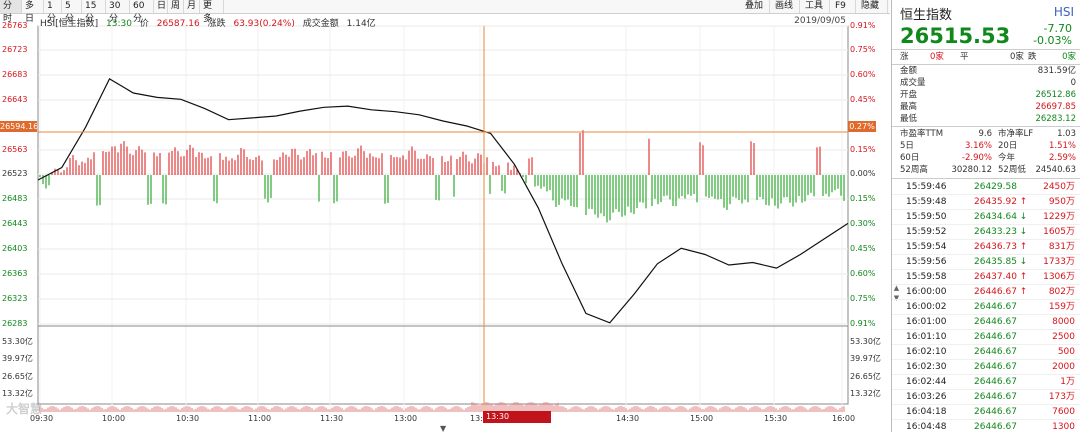 The height and width of the screenshot is (432, 1080). I want to click on toolbar-btn-2: 1分, so click(53, 12).